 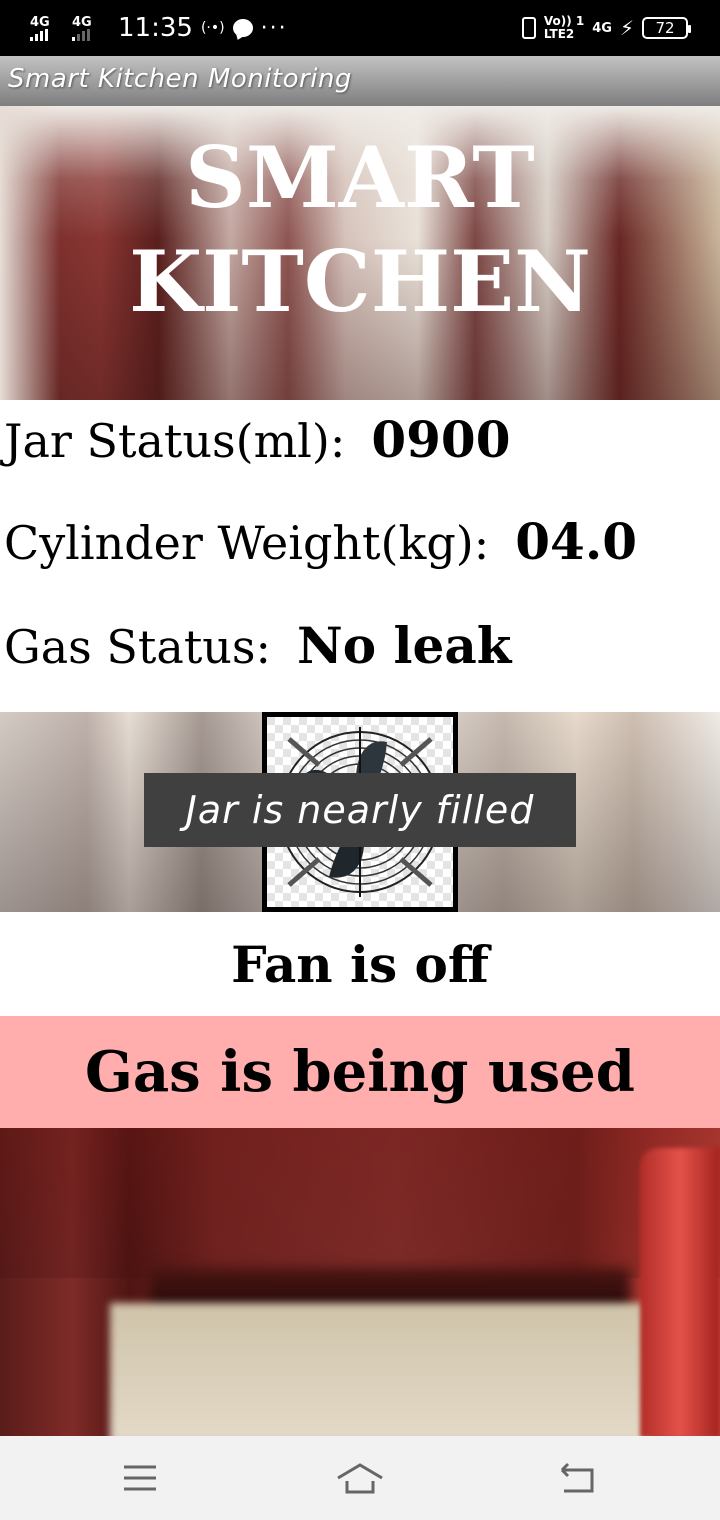 I want to click on navigation-bar, so click(x=360, y=1478).